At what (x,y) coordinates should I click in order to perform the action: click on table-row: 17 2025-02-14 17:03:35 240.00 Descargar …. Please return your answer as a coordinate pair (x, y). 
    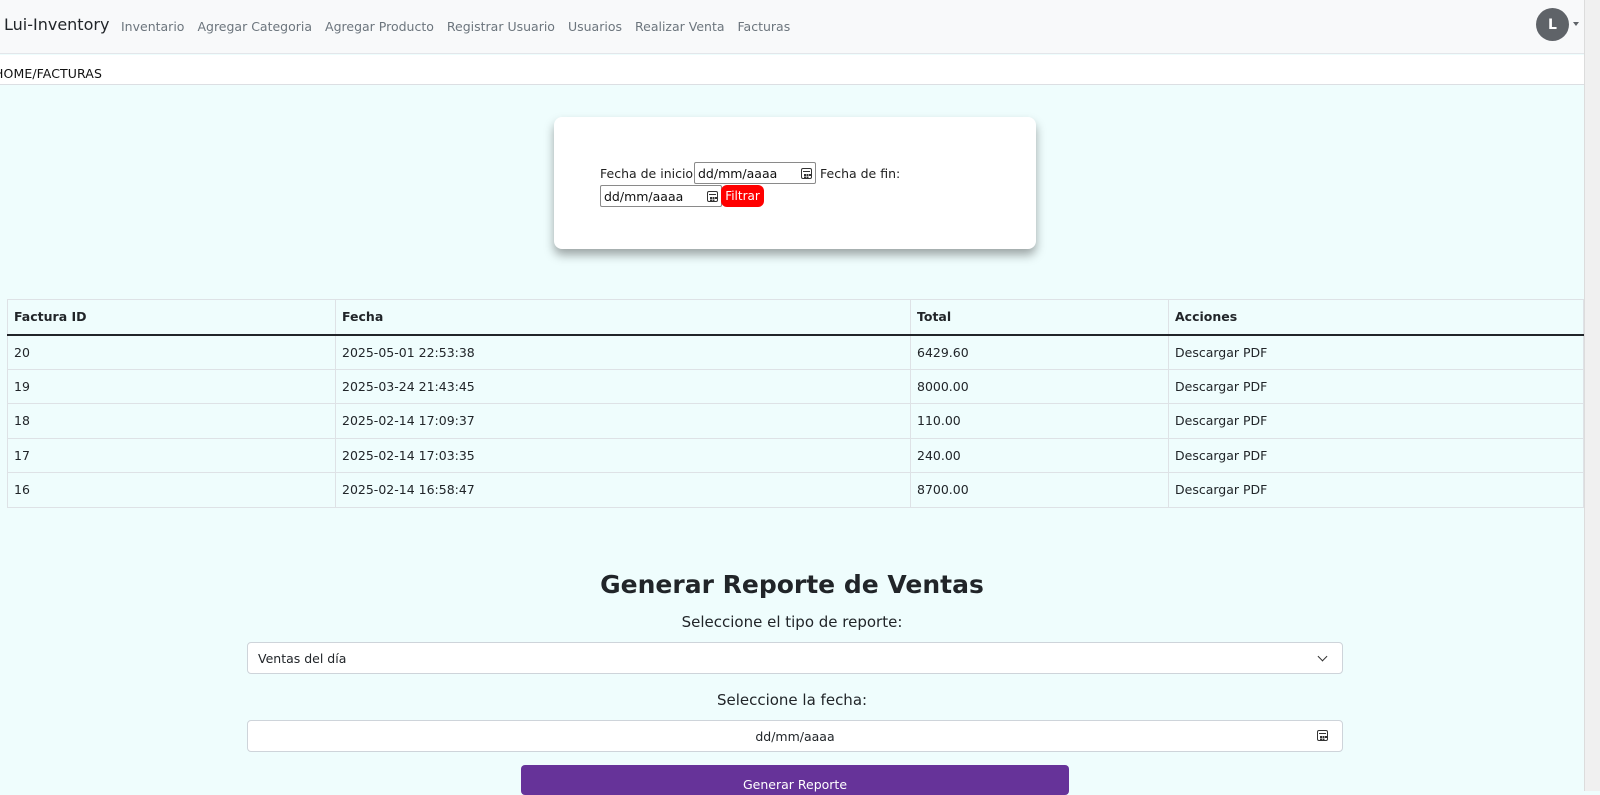
    Looking at the image, I should click on (795, 455).